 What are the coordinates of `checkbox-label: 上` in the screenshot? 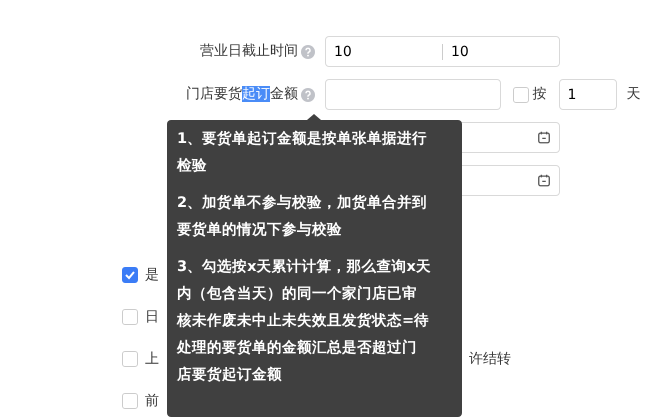 It's located at (152, 359).